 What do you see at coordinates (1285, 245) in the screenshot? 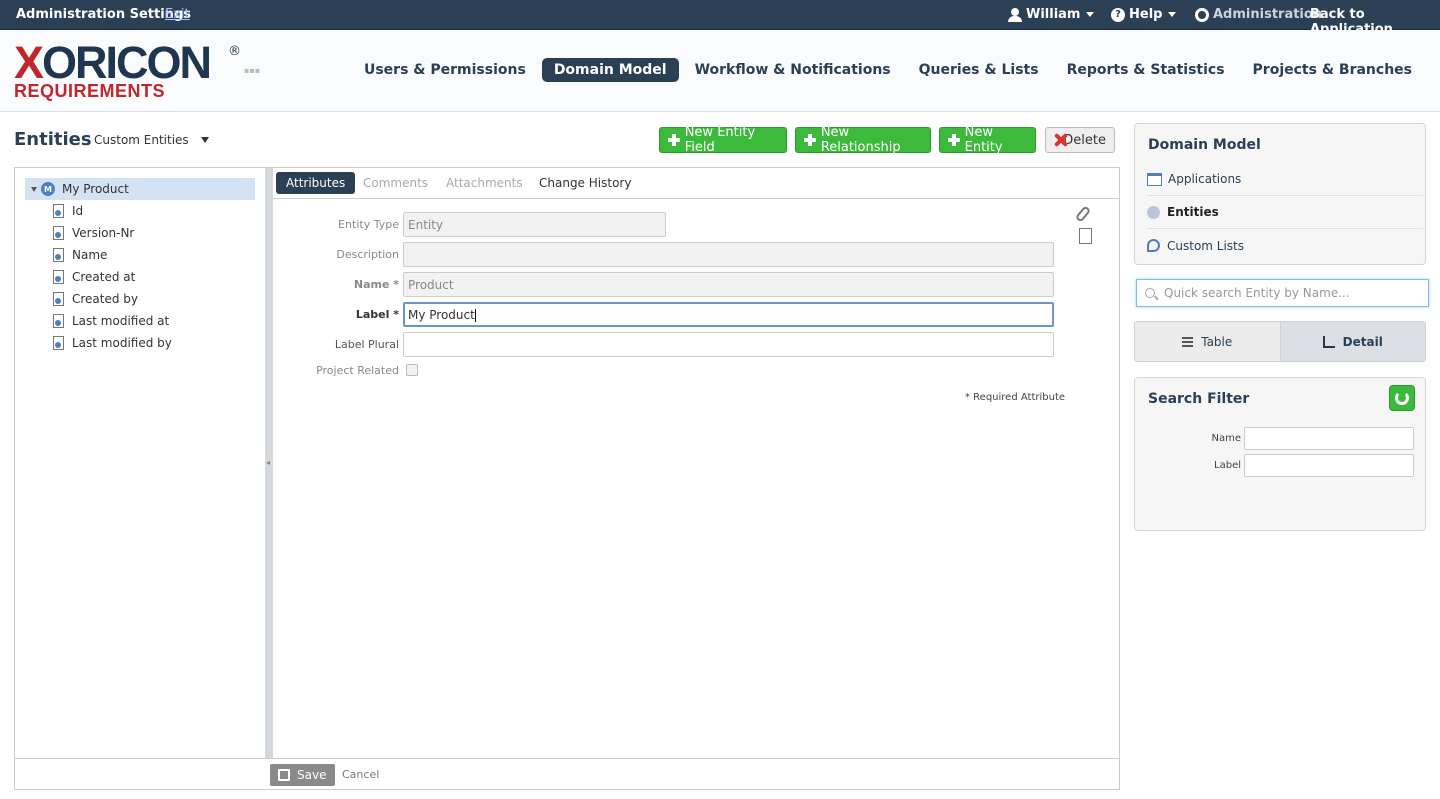
I see `sidebar-item-custom-lists: Custom Lists` at bounding box center [1285, 245].